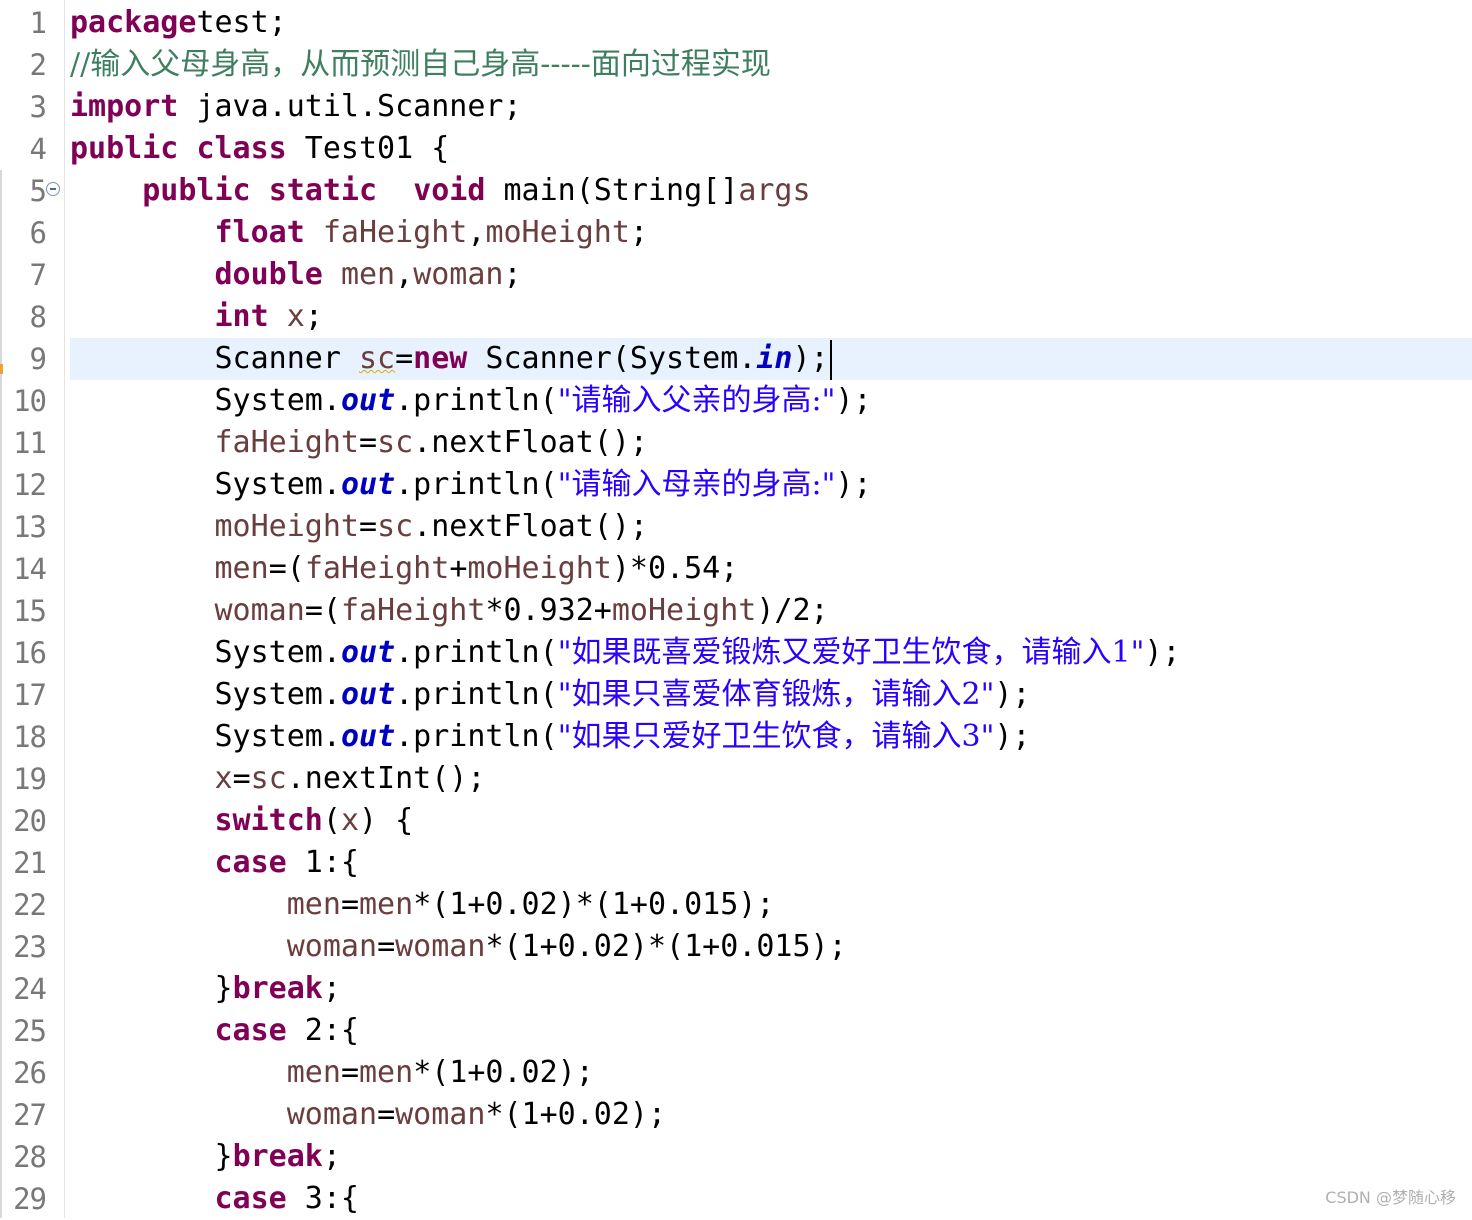  Describe the element at coordinates (420, 65) in the screenshot. I see `code-text: //输入父母身高，从而预测自己身高-----面向过程实现` at that location.